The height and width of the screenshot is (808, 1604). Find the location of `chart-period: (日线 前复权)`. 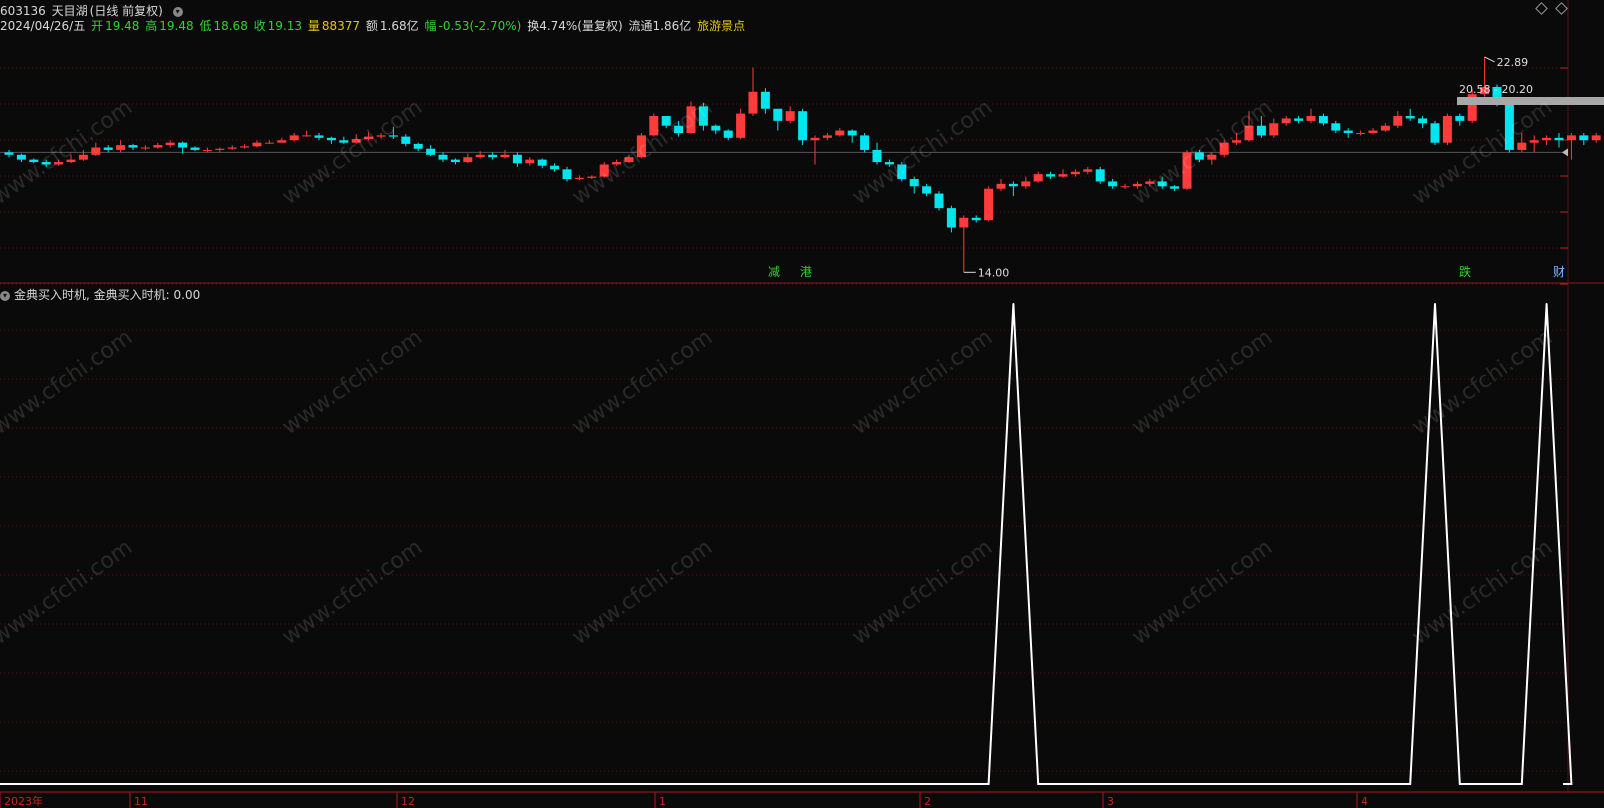

chart-period: (日线 前复权) is located at coordinates (126, 11).